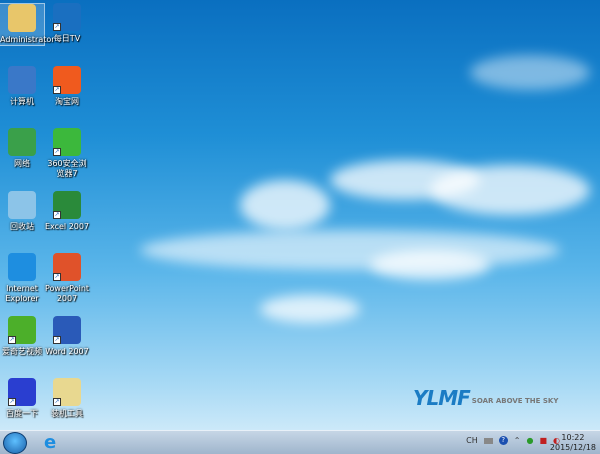 This screenshot has width=600, height=454. What do you see at coordinates (22, 205) in the screenshot?
I see `recycle-bin-icon` at bounding box center [22, 205].